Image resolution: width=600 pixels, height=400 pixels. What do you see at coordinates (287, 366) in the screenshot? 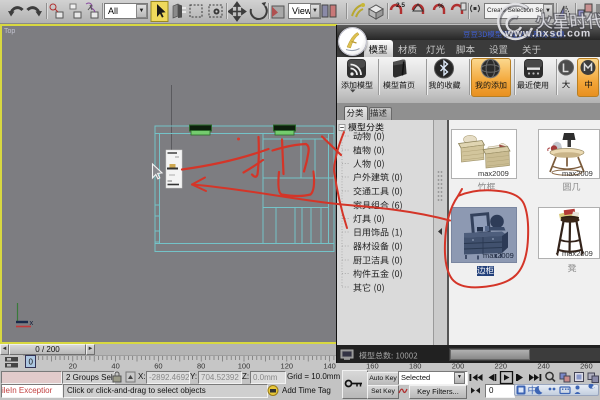
I see `svg-text: 120` at bounding box center [287, 366].